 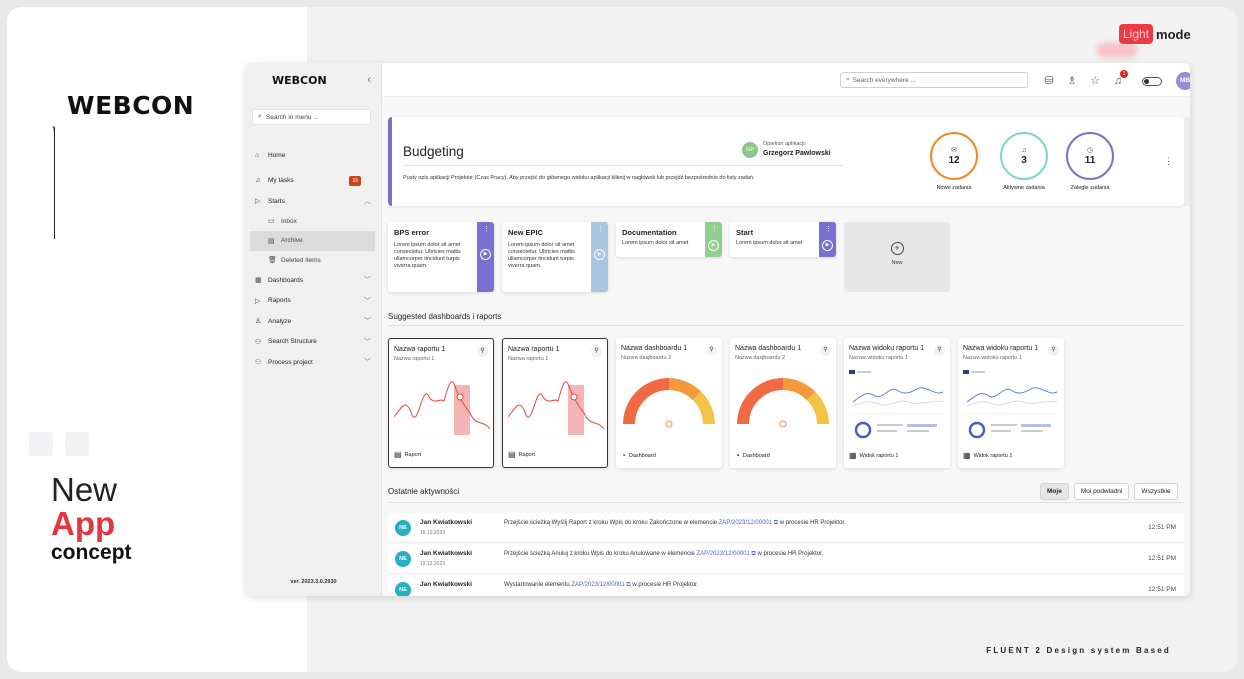 I want to click on sidebar-item-dashboards: ▦ Dashboards ﹀, so click(x=313, y=280).